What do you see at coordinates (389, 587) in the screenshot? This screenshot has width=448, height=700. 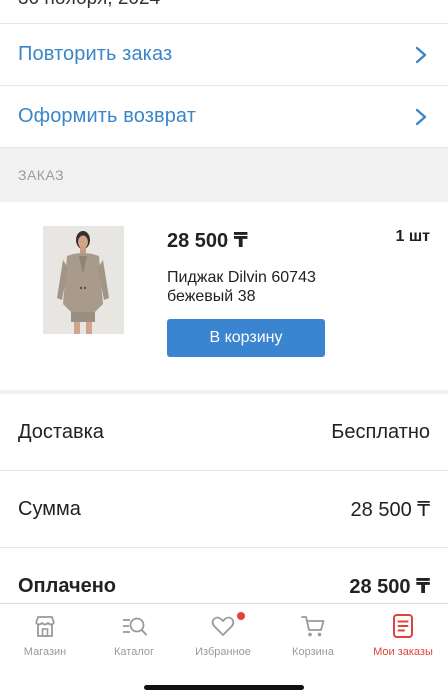 I see `paid-value: 28 500 ₸` at bounding box center [389, 587].